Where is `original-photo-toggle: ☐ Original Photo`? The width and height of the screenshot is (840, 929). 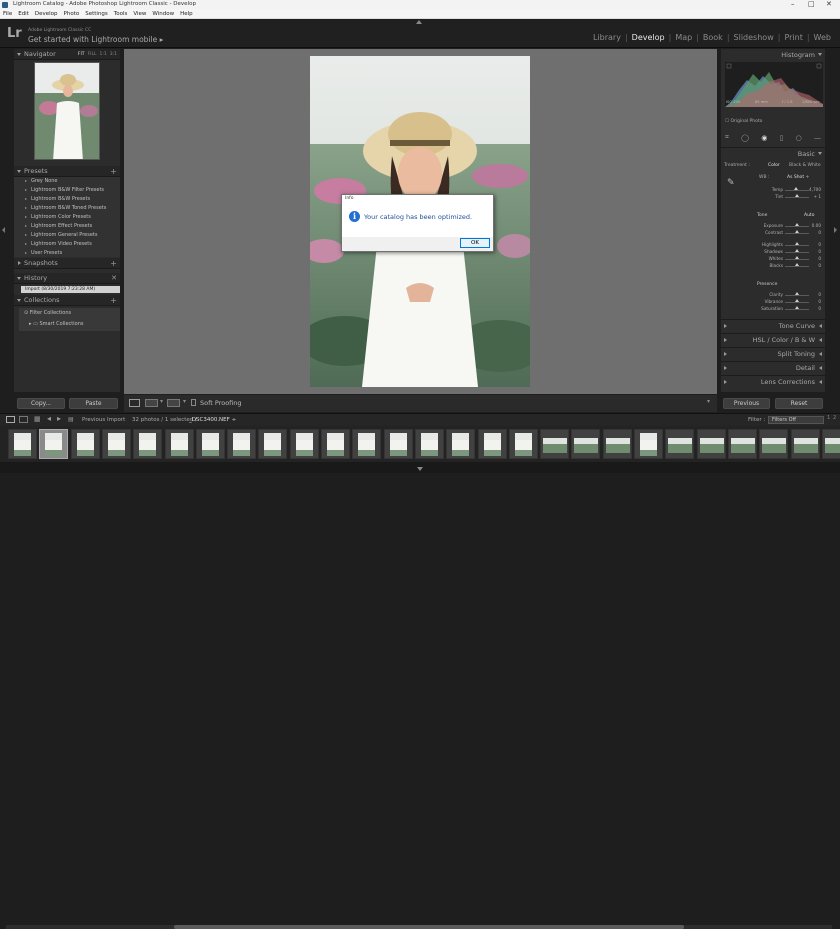 original-photo-toggle: ☐ Original Photo is located at coordinates (743, 121).